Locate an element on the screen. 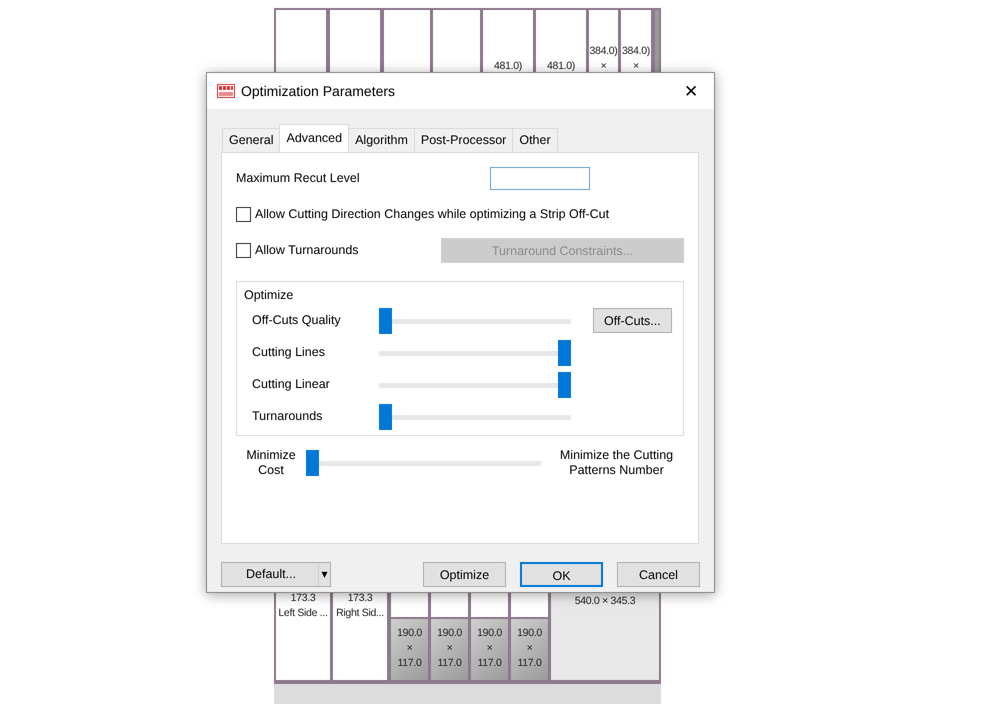  slider-label: Turnarounds is located at coordinates (288, 417).